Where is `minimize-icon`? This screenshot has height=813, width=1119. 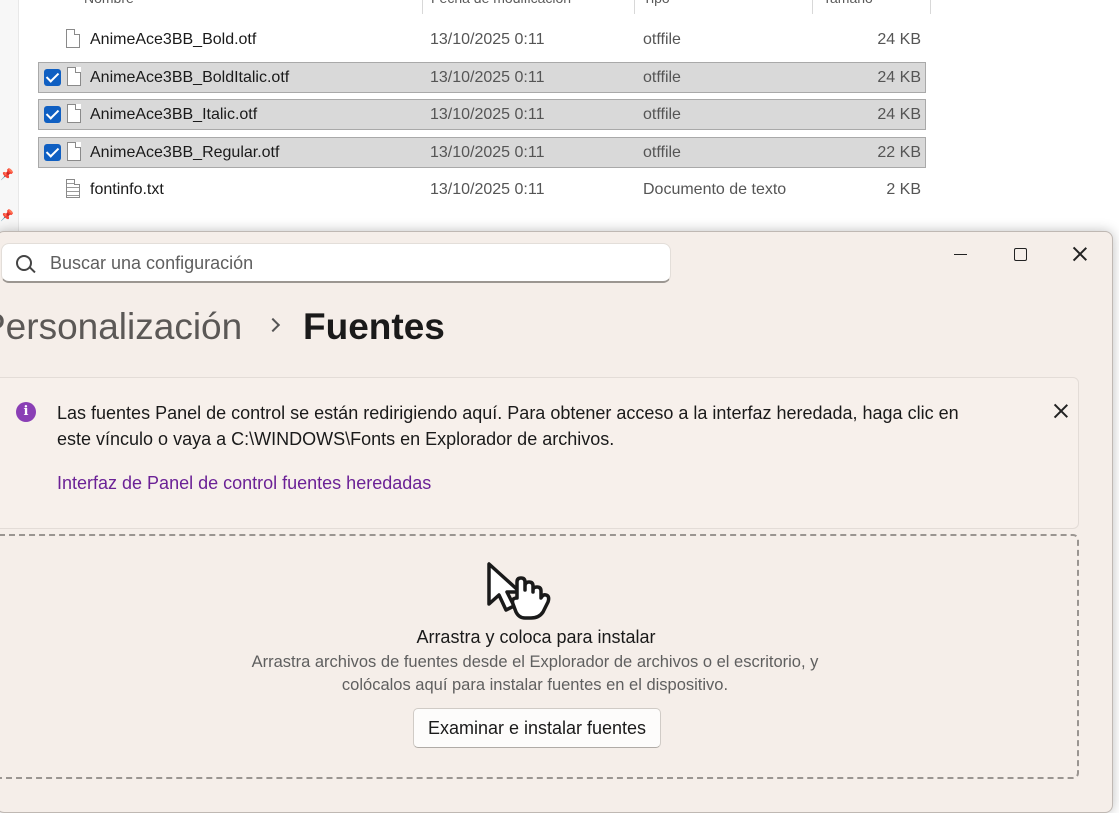
minimize-icon is located at coordinates (960, 254).